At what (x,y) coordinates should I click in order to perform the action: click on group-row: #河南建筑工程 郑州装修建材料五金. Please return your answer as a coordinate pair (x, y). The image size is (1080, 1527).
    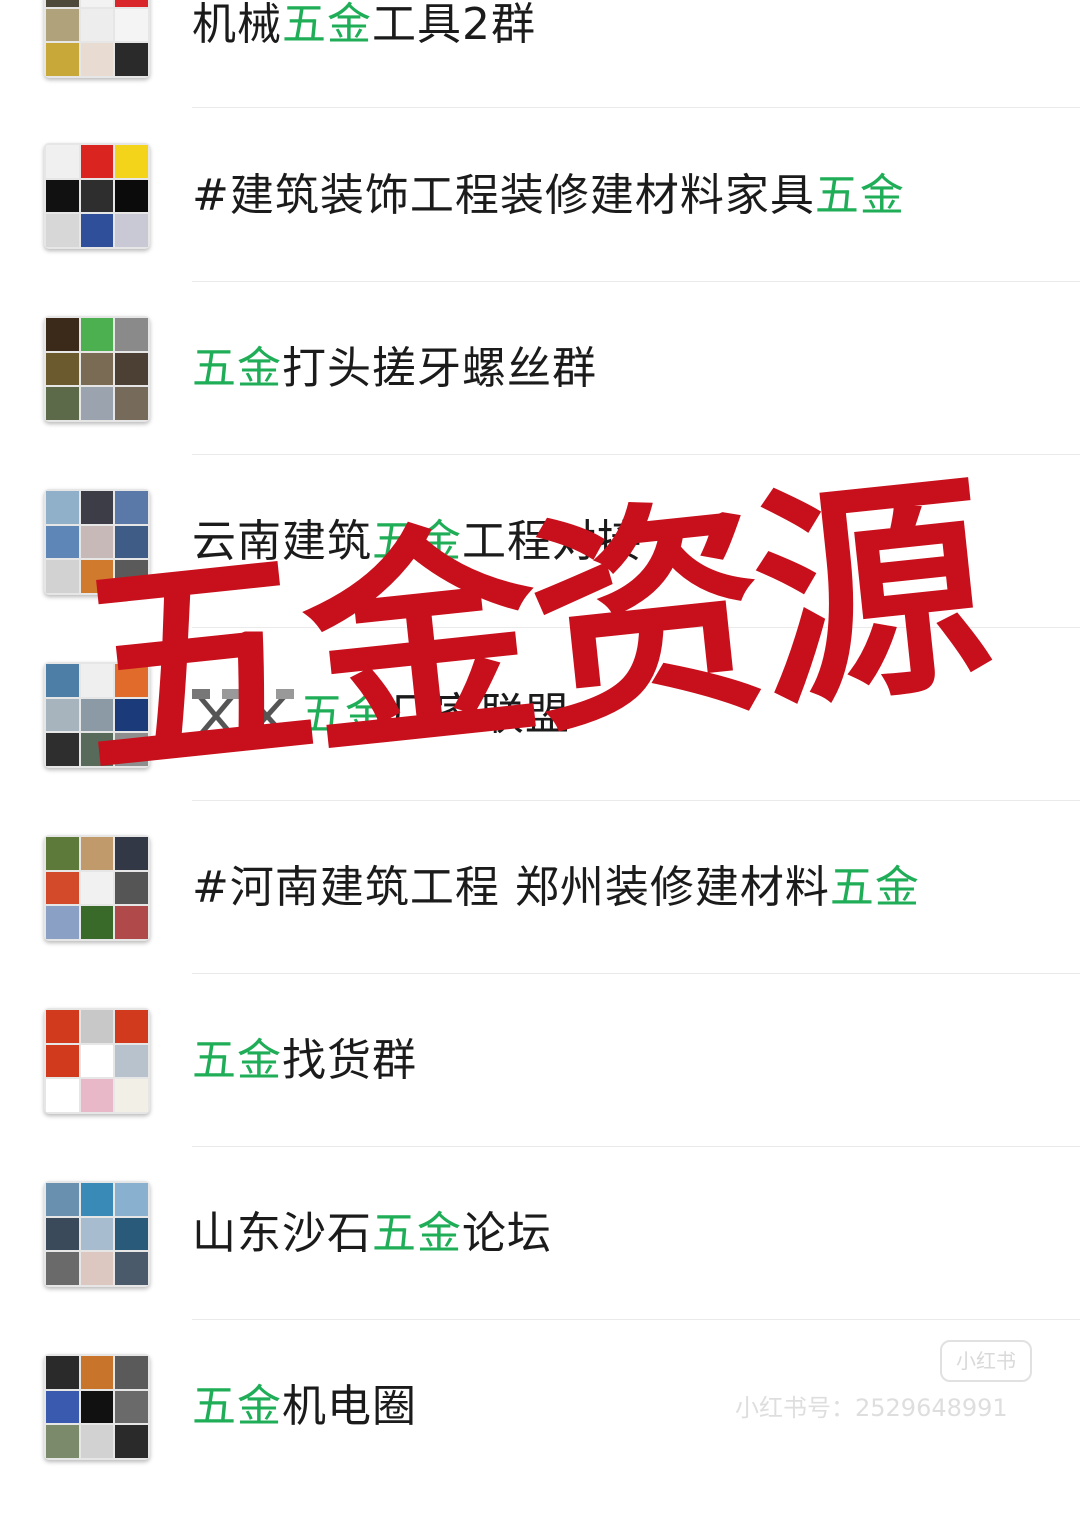
    Looking at the image, I should click on (540, 921).